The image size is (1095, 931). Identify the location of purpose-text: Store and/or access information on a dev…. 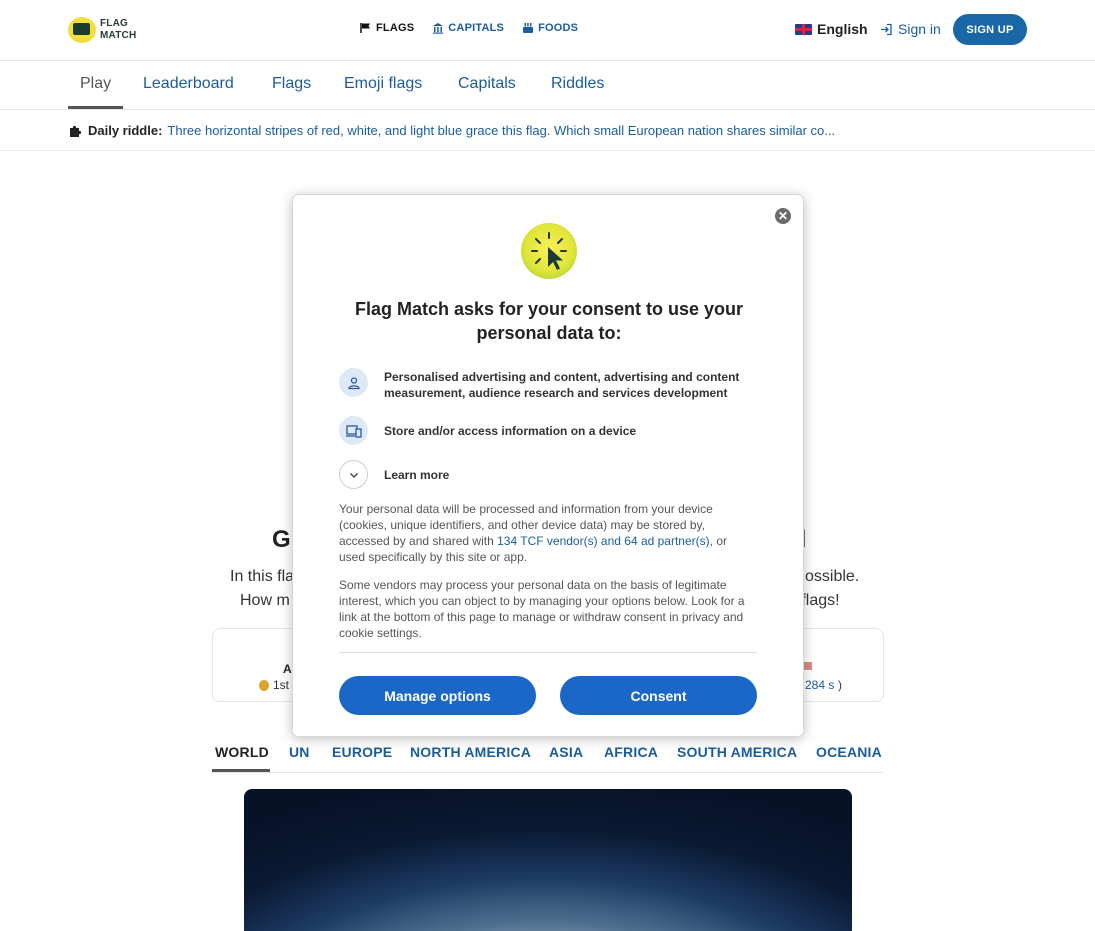
(510, 431).